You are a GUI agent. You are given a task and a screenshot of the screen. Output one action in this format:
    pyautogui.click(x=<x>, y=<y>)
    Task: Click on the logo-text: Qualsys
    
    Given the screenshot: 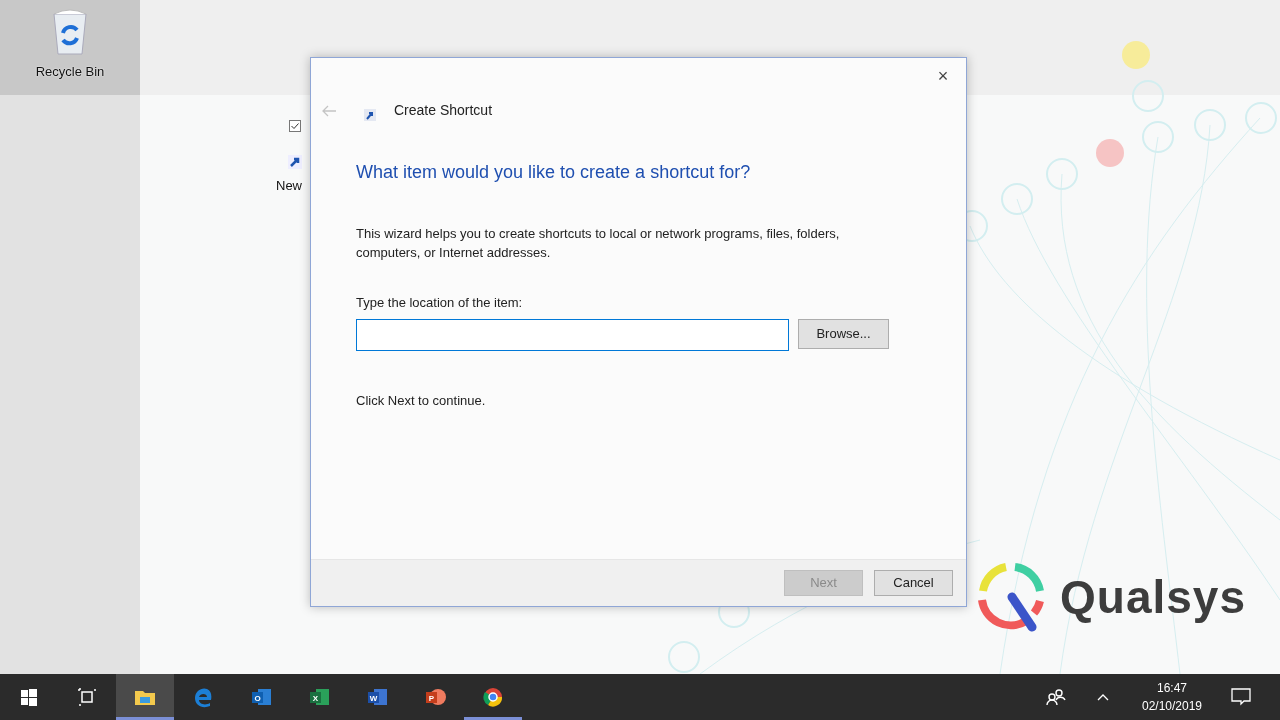 What is the action you would take?
    pyautogui.click(x=1153, y=597)
    